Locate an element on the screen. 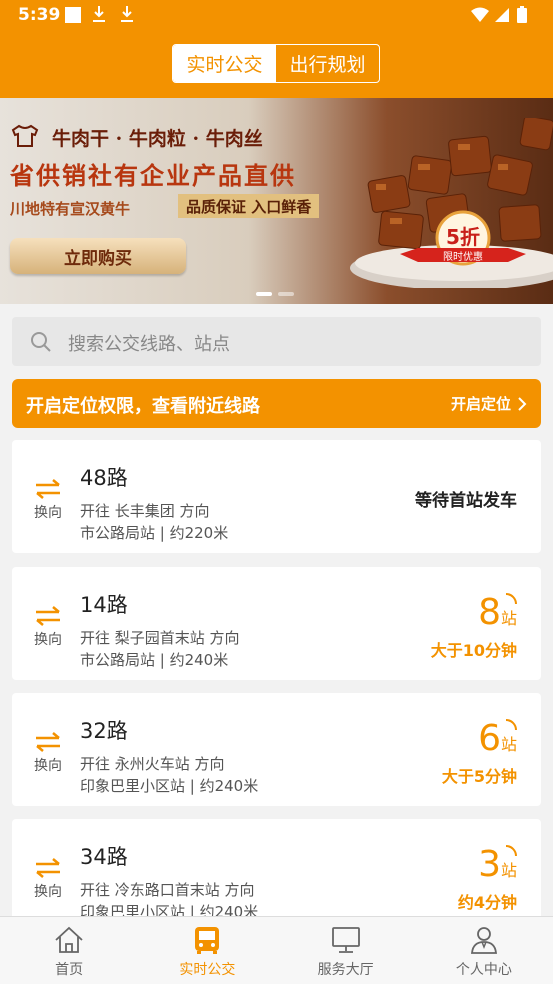  enable-location-label: 开启定位 is located at coordinates (480, 404).